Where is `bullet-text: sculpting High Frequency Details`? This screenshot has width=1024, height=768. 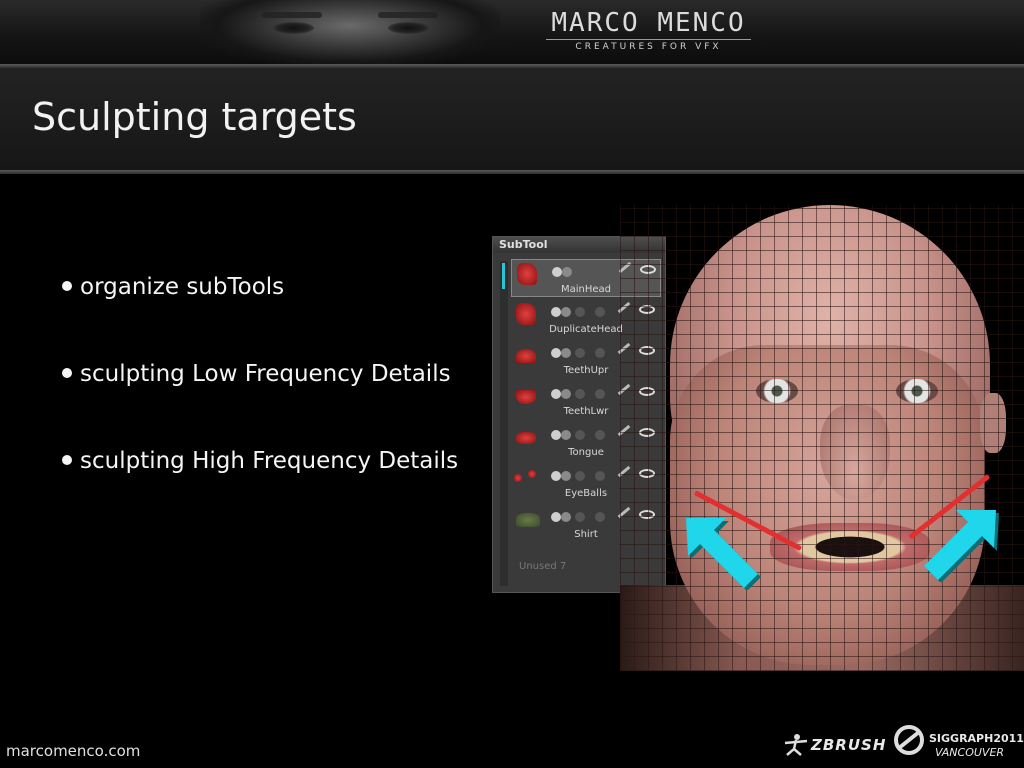 bullet-text: sculpting High Frequency Details is located at coordinates (269, 461).